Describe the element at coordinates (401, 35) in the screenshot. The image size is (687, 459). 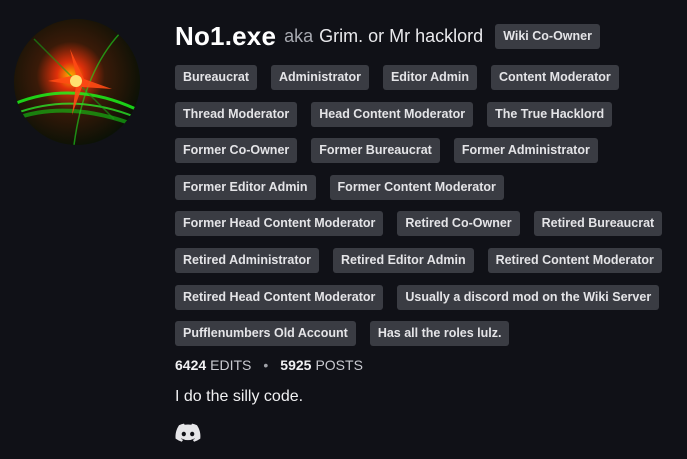
I see `aka-names: Grim. or Mr hacklord` at that location.